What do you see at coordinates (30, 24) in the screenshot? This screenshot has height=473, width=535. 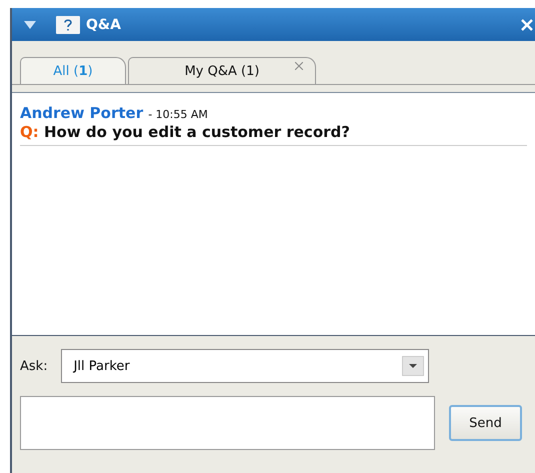 I see `collapse-caret-icon` at bounding box center [30, 24].